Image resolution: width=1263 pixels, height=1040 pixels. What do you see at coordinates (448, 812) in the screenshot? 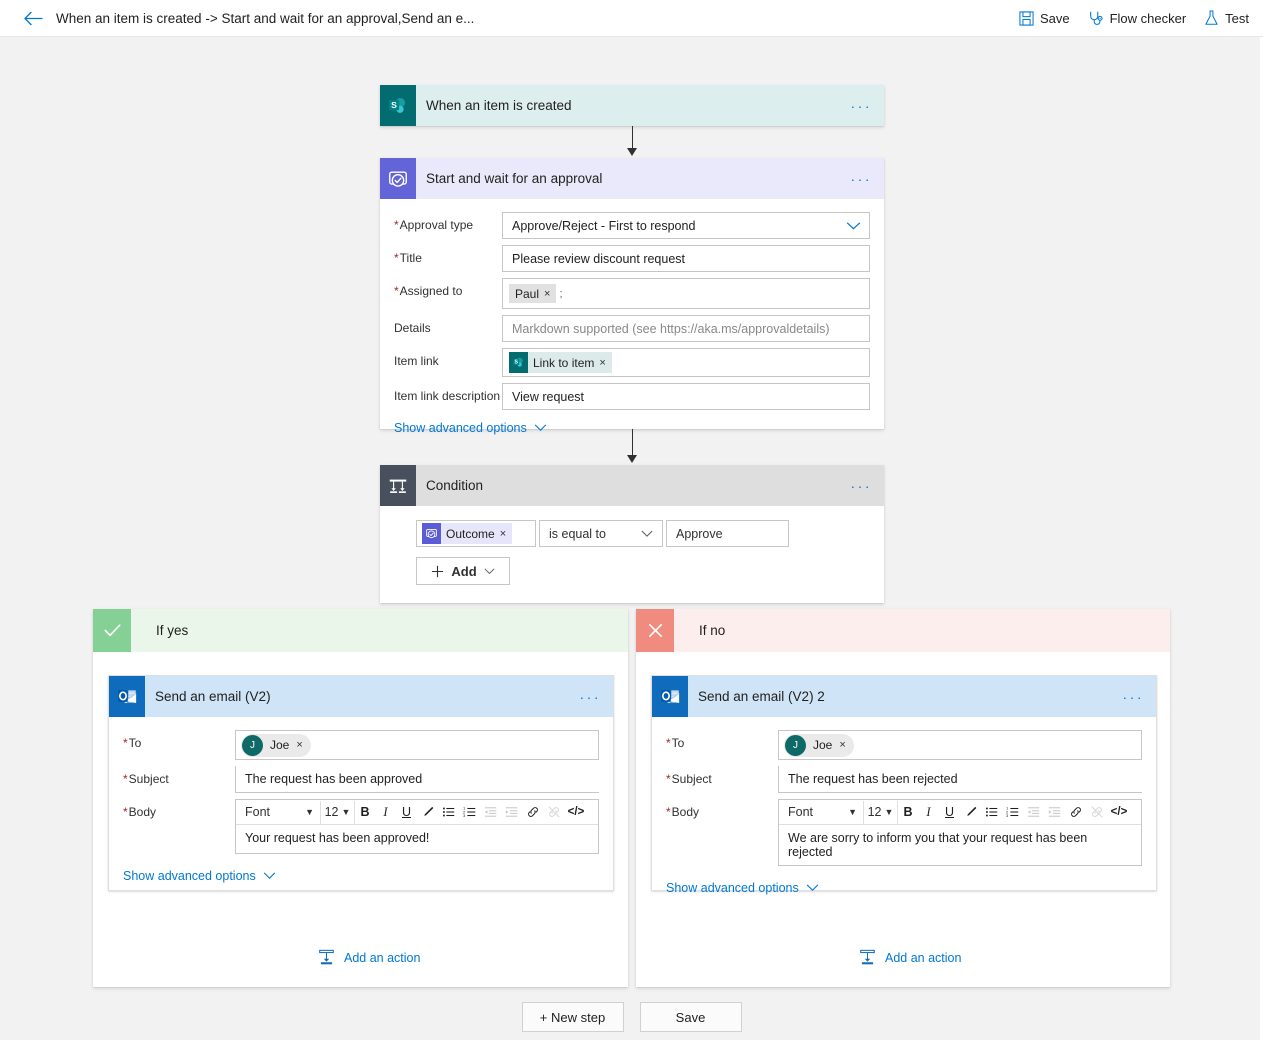
I see `bulleted-list-button-yes` at bounding box center [448, 812].